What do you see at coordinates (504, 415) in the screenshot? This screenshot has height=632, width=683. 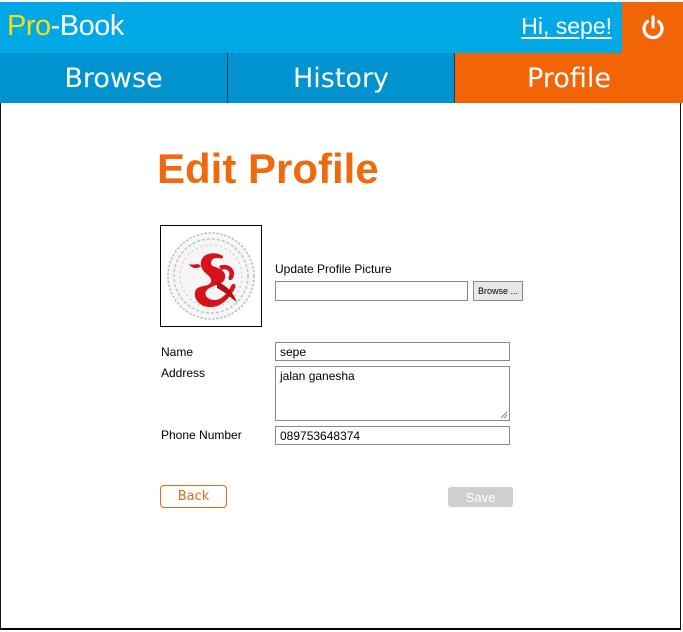 I see `resize-grip-icon` at bounding box center [504, 415].